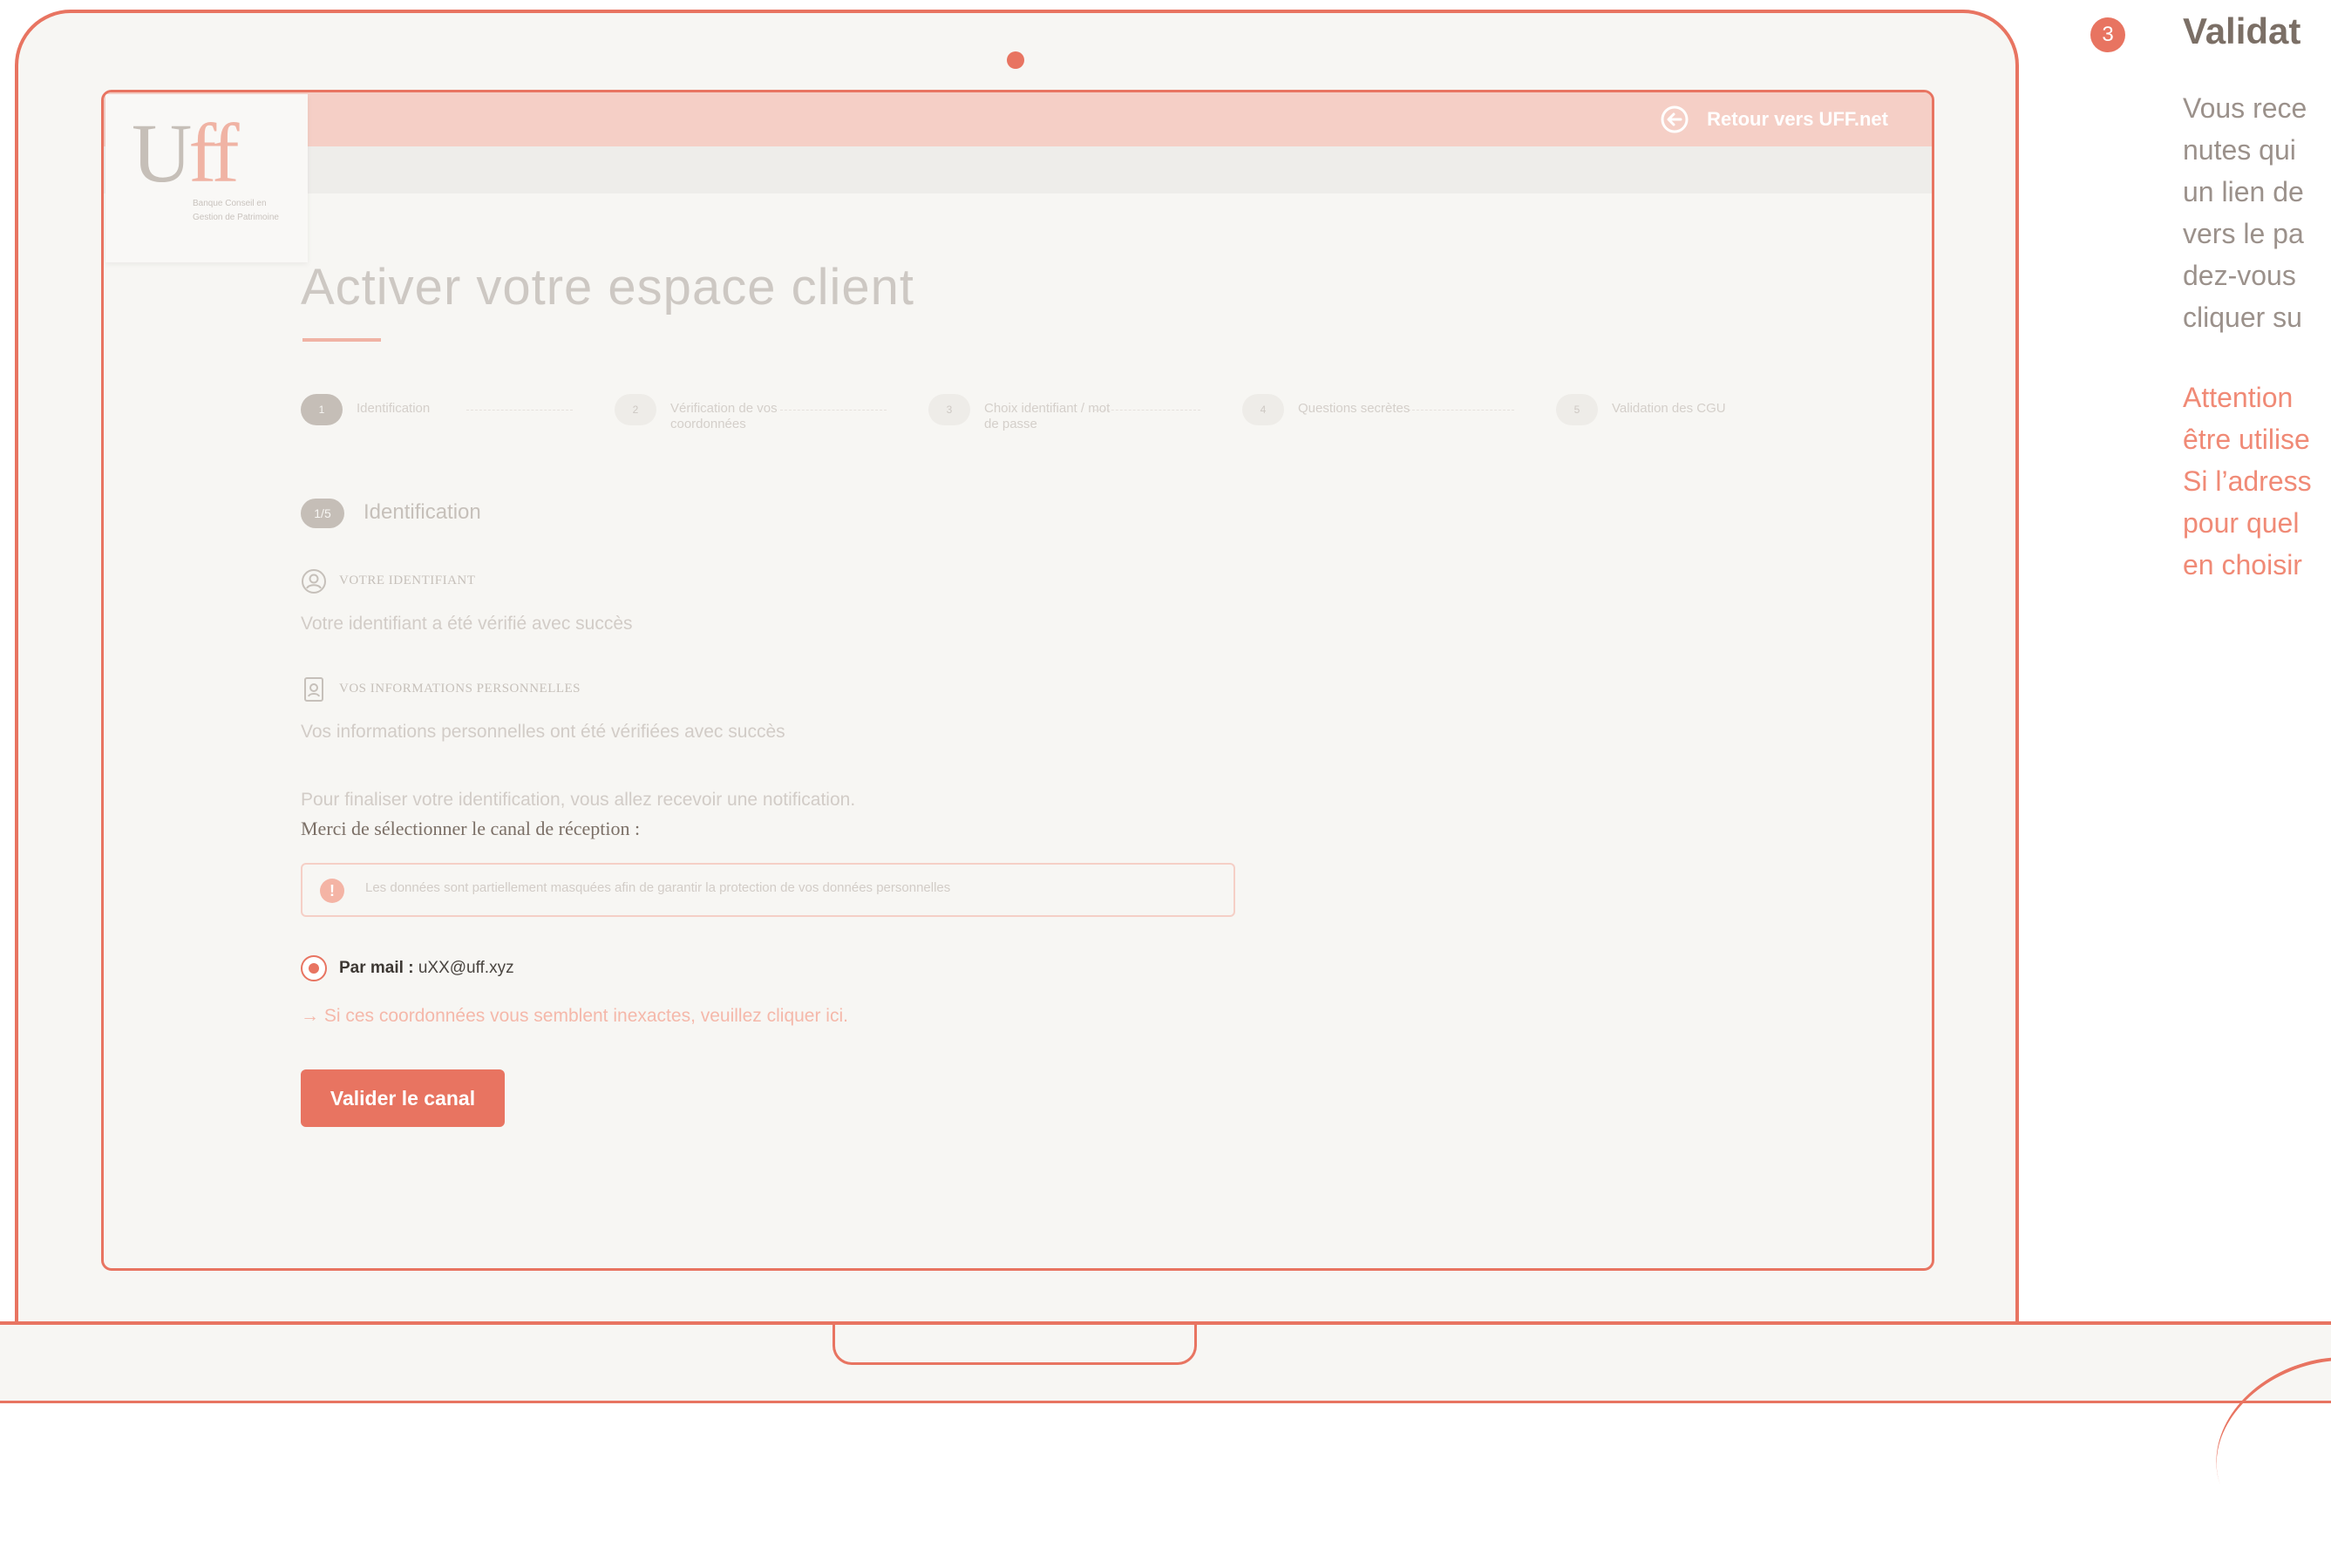  What do you see at coordinates (724, 416) in the screenshot?
I see `step-label: Vérification de vos coordonnées` at bounding box center [724, 416].